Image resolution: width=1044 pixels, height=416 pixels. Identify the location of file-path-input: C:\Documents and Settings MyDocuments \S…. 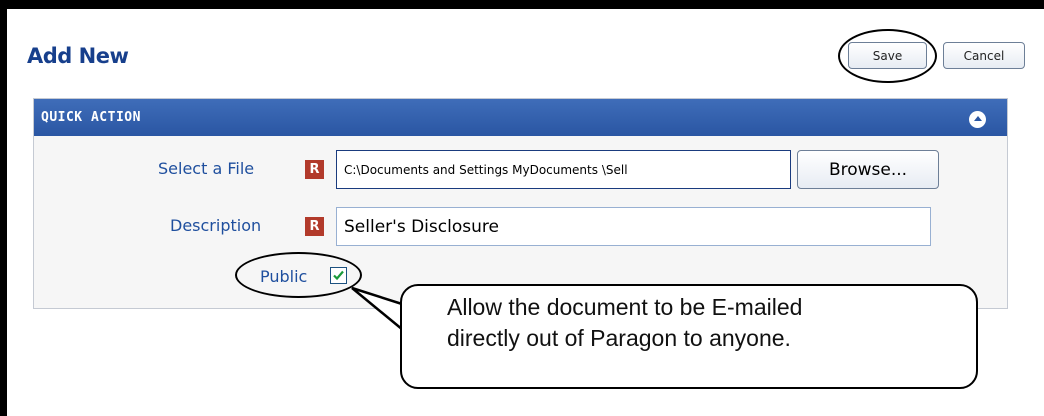
(563, 169).